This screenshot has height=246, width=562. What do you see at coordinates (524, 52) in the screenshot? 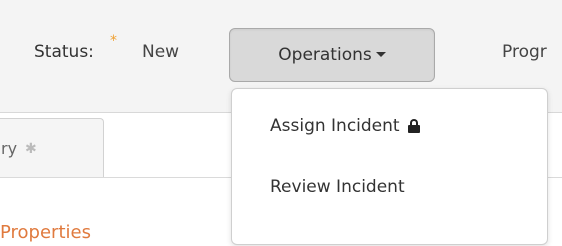
I see `progress-label: Progr` at bounding box center [524, 52].